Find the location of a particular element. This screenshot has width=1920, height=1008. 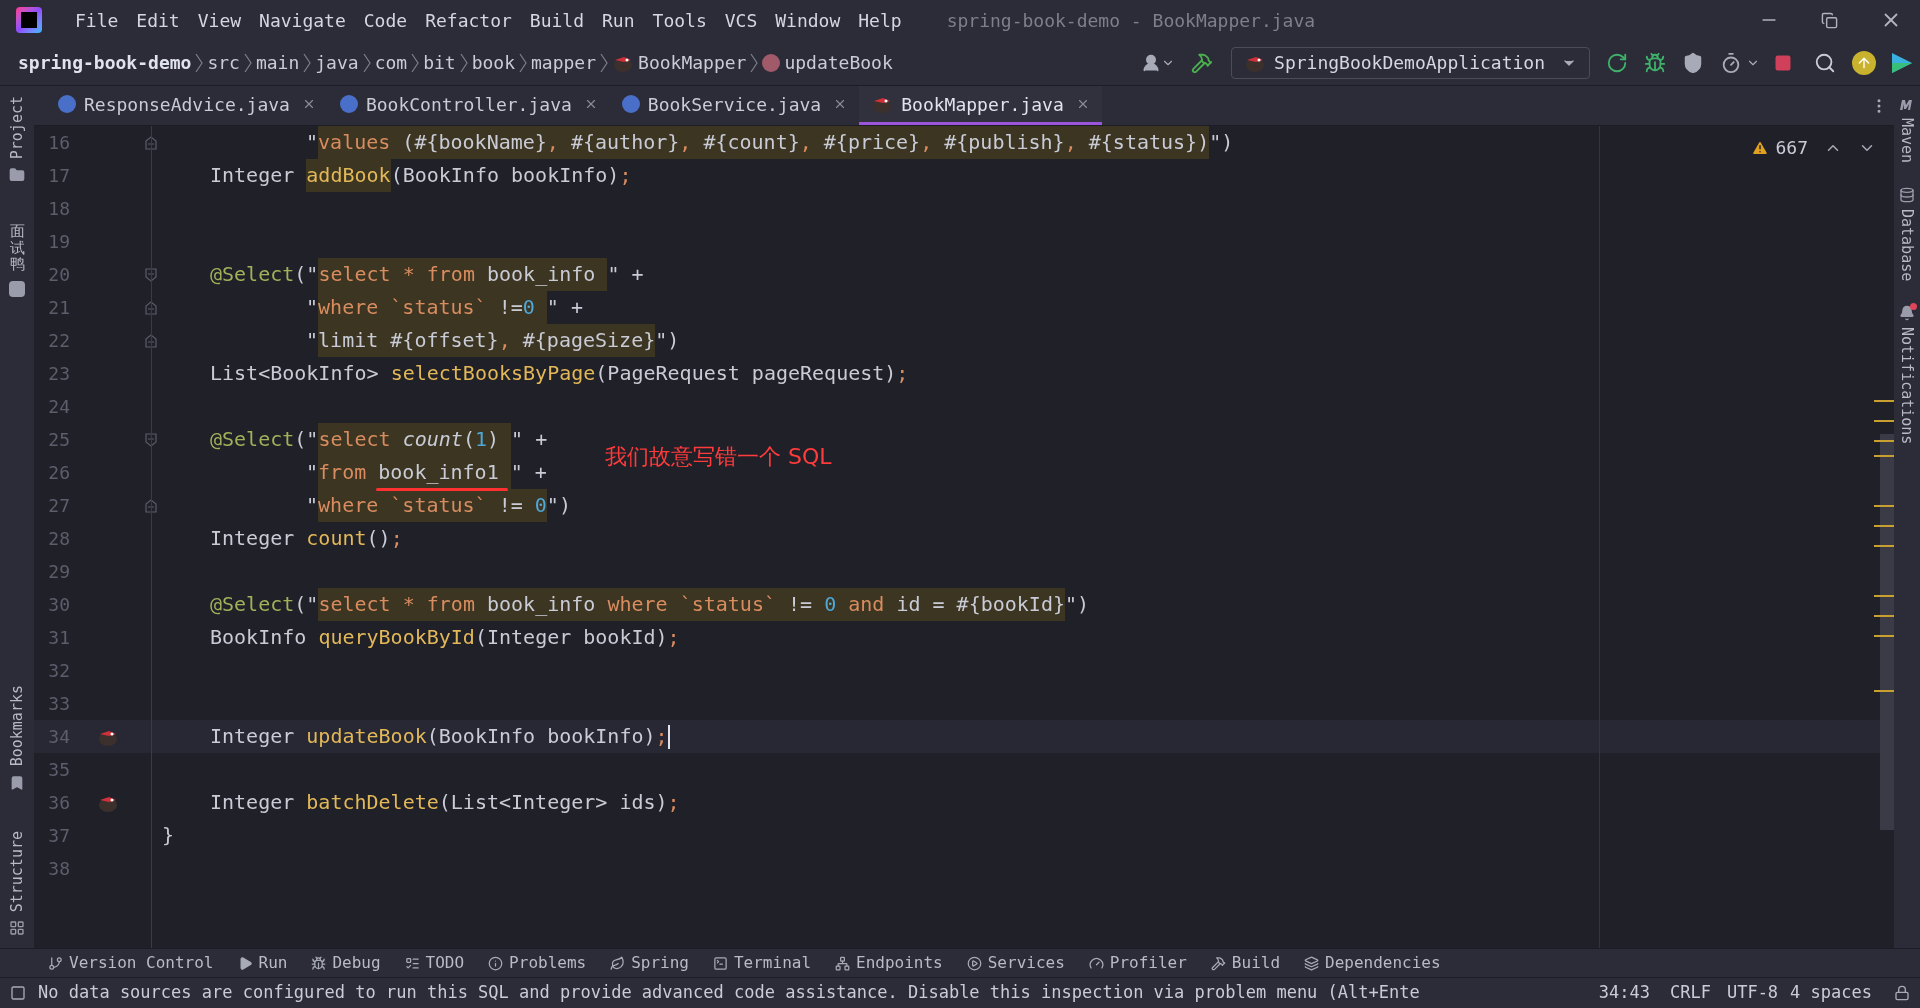

search-icon is located at coordinates (1825, 62).